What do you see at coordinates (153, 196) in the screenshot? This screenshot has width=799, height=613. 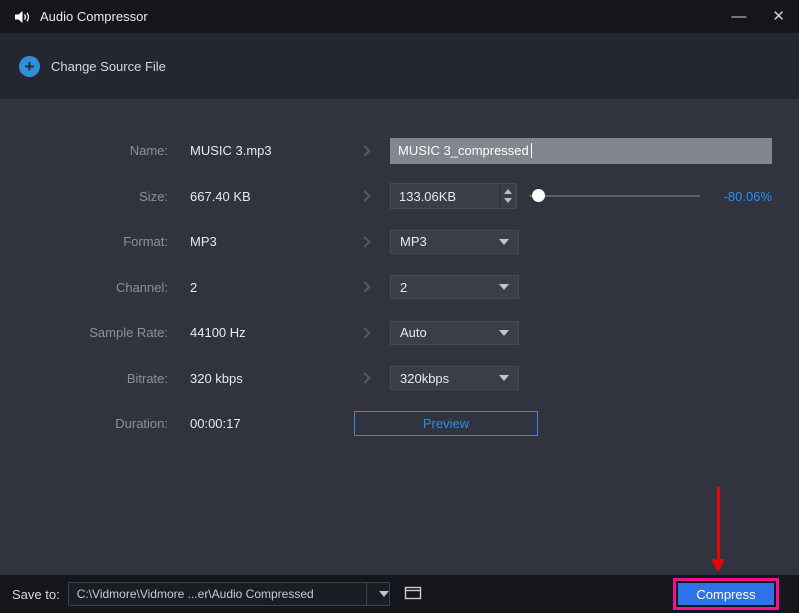 I see `size-label: Size:` at bounding box center [153, 196].